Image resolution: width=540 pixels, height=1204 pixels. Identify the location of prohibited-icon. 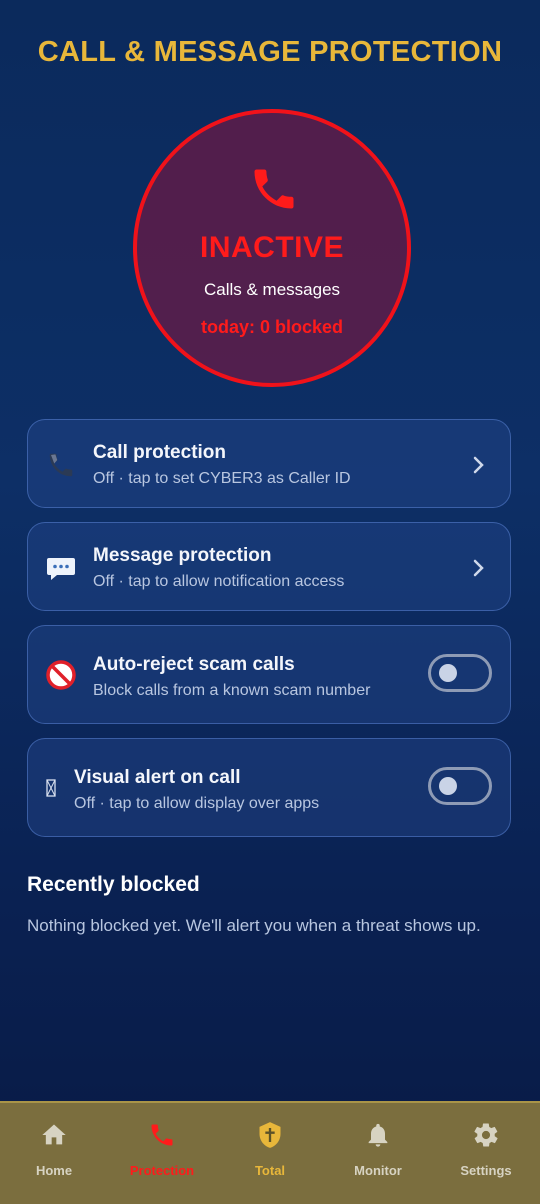
(61, 675).